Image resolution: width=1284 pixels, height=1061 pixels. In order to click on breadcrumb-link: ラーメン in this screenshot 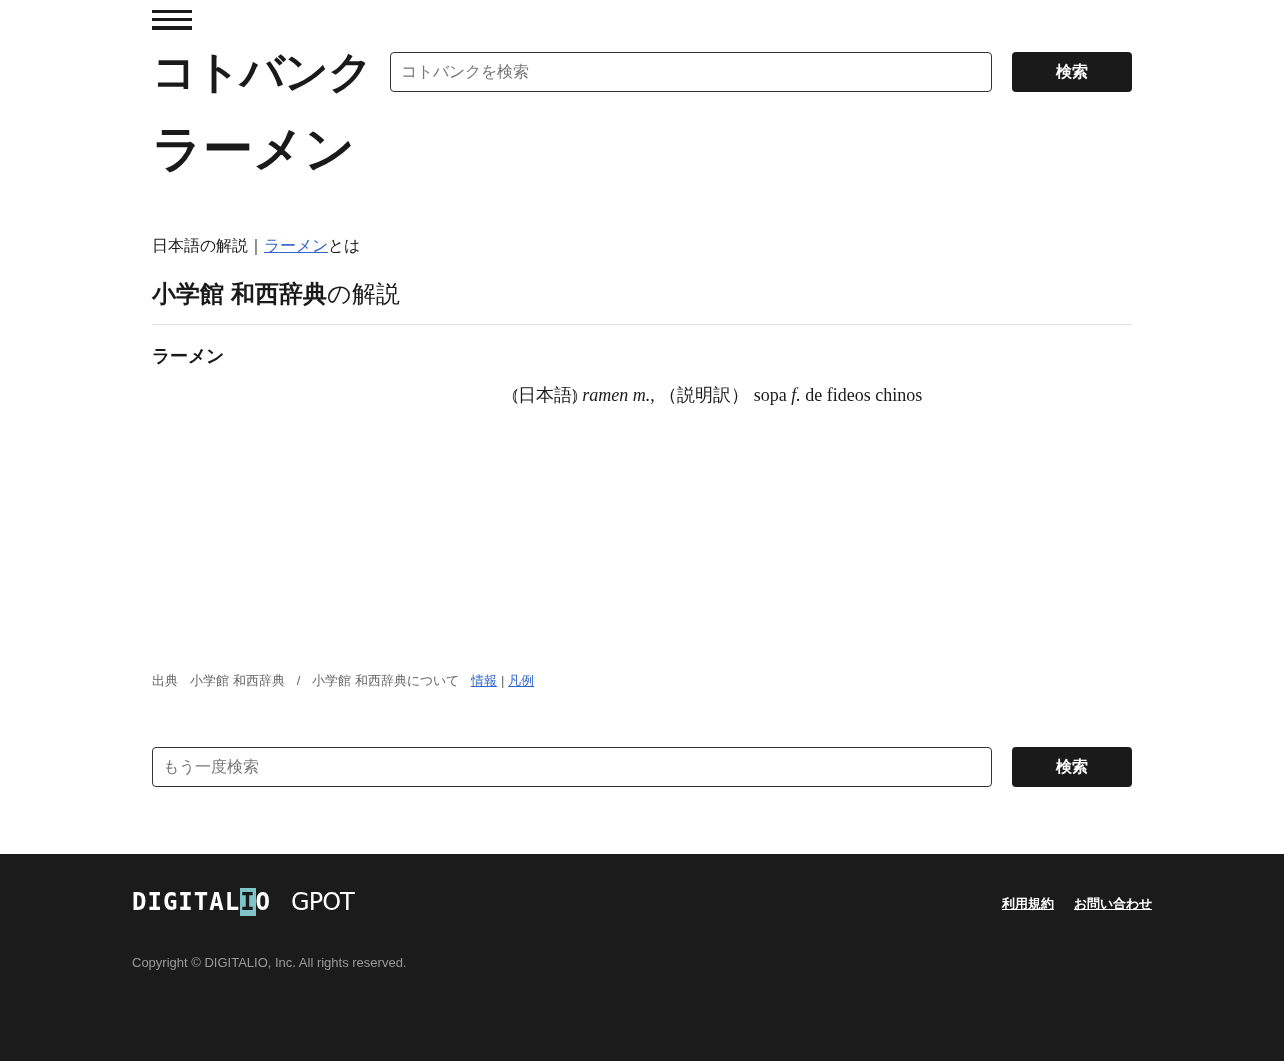, I will do `click(296, 246)`.